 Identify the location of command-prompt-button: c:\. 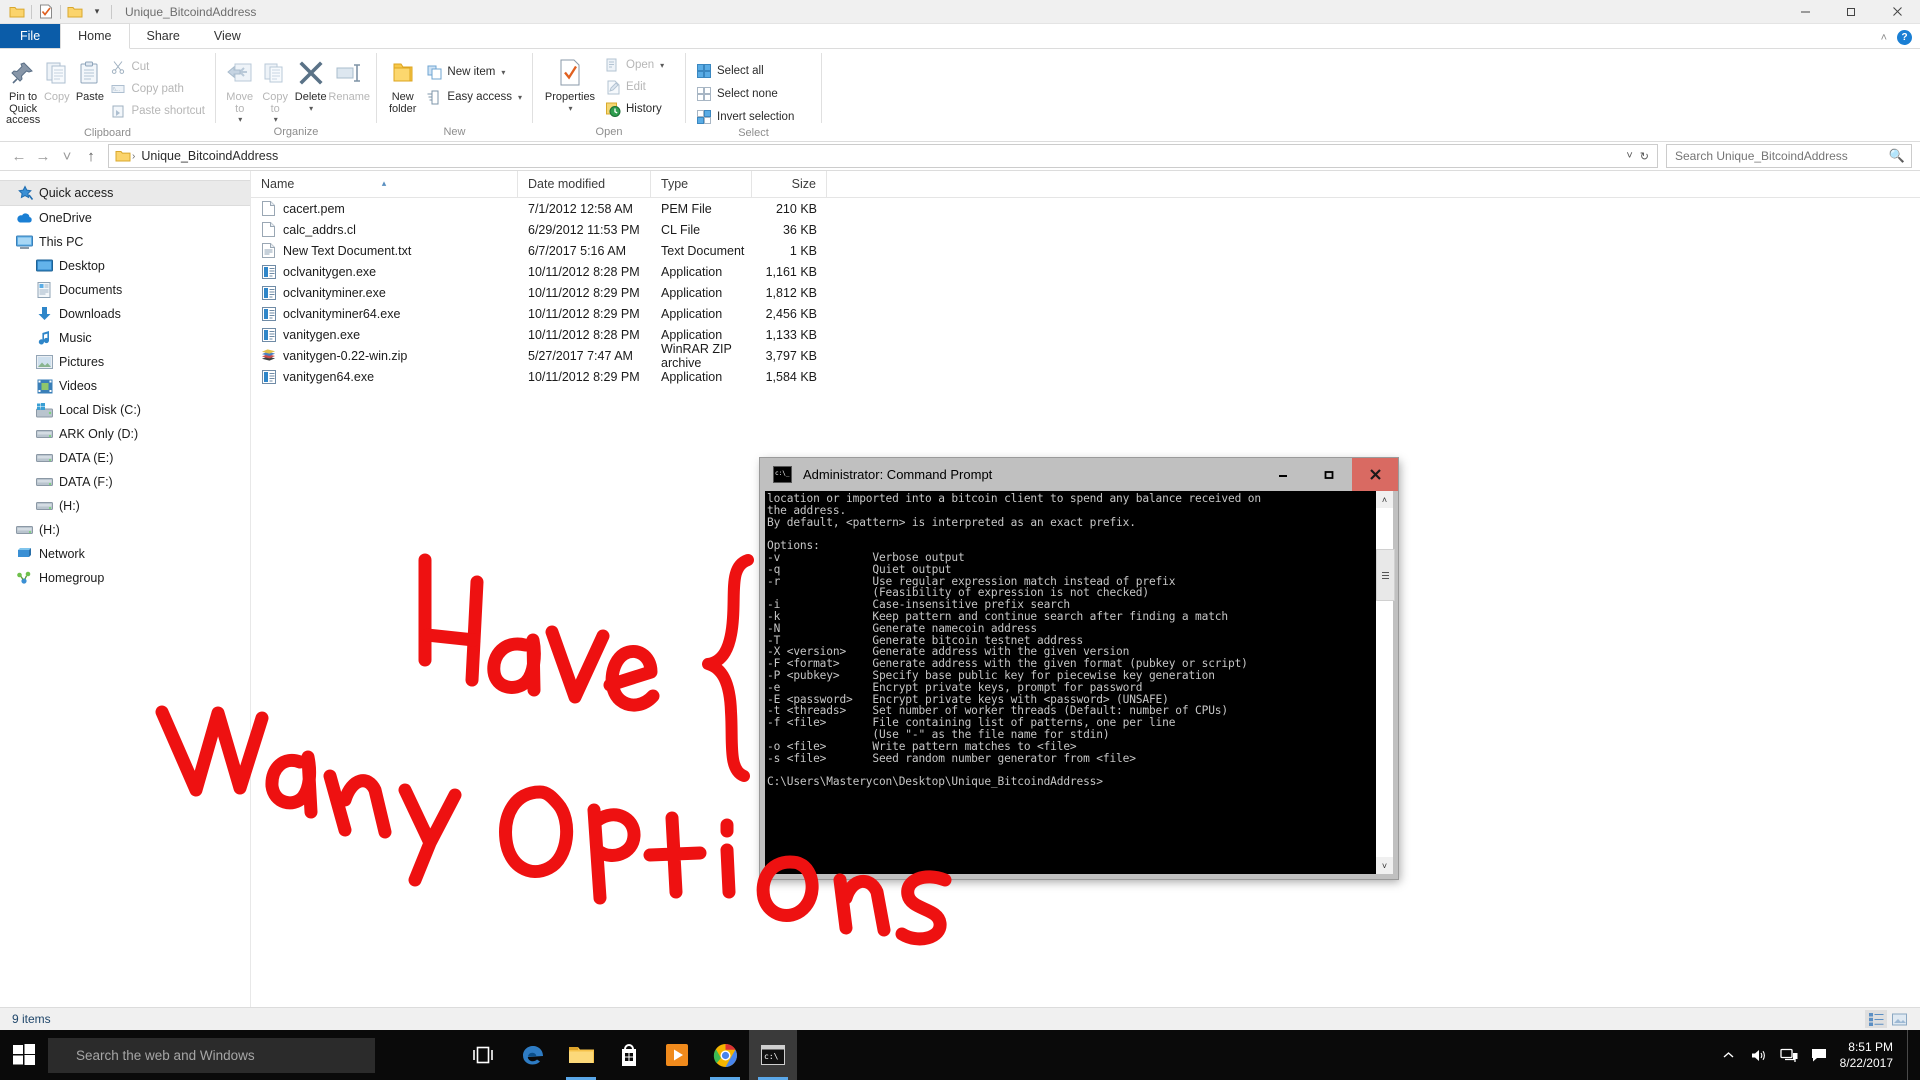
(773, 1055).